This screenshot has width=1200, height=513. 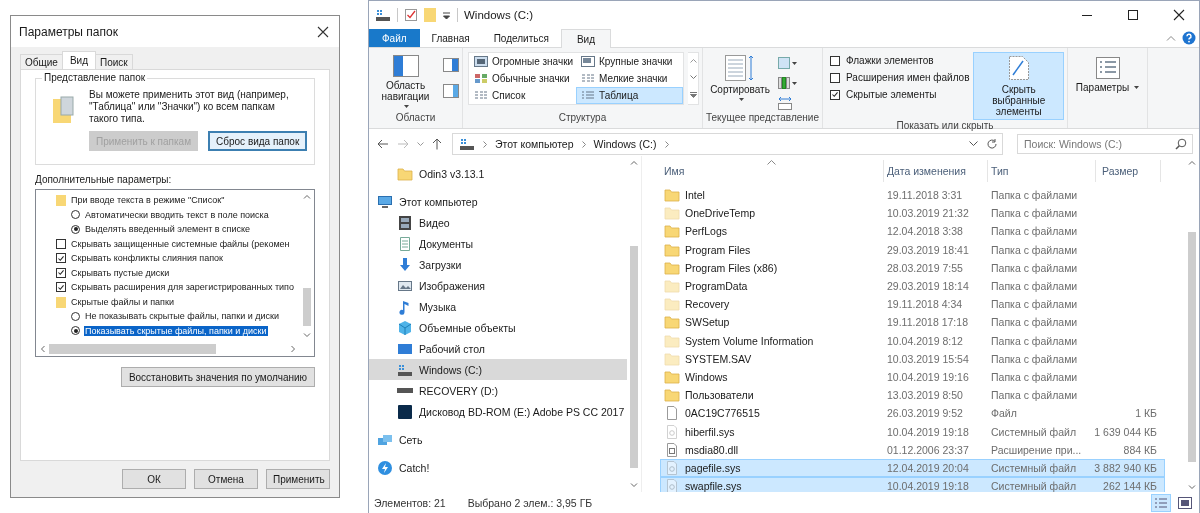 I want to click on tab: Поделиться, so click(x=521, y=38).